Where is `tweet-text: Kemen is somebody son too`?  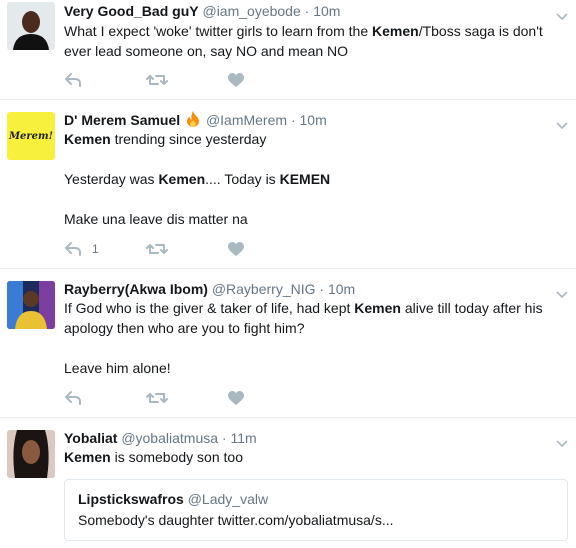
tweet-text: Kemen is somebody son too is located at coordinates (314, 457).